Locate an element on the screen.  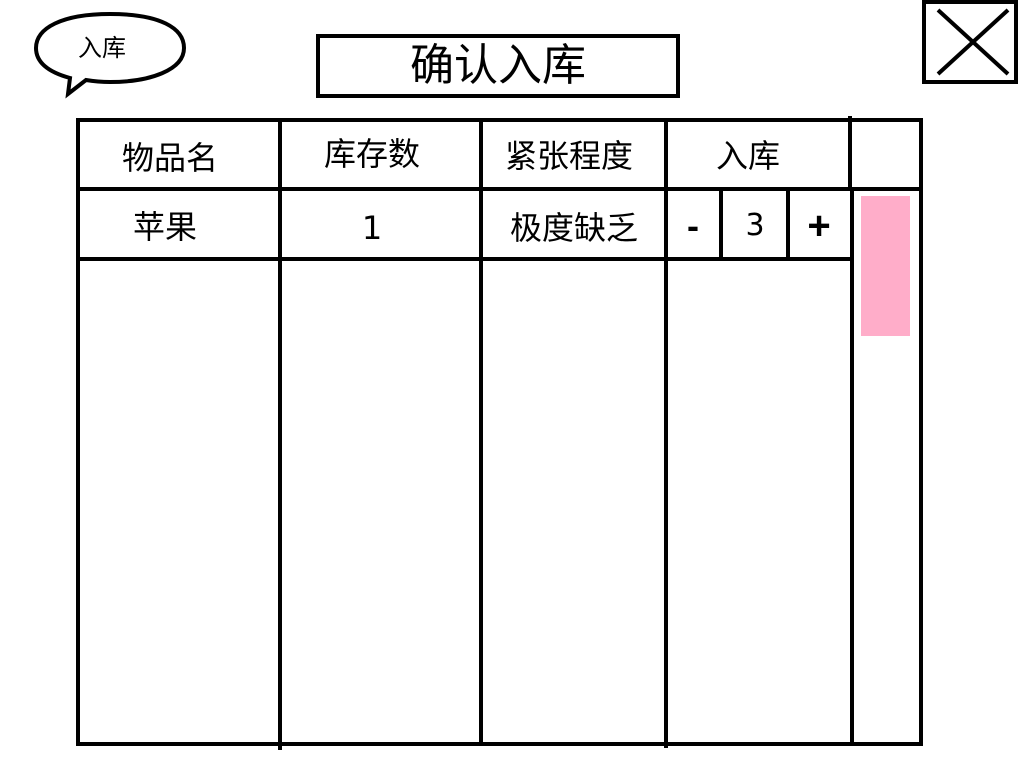
column-header-stock: 库存数 is located at coordinates (371, 154).